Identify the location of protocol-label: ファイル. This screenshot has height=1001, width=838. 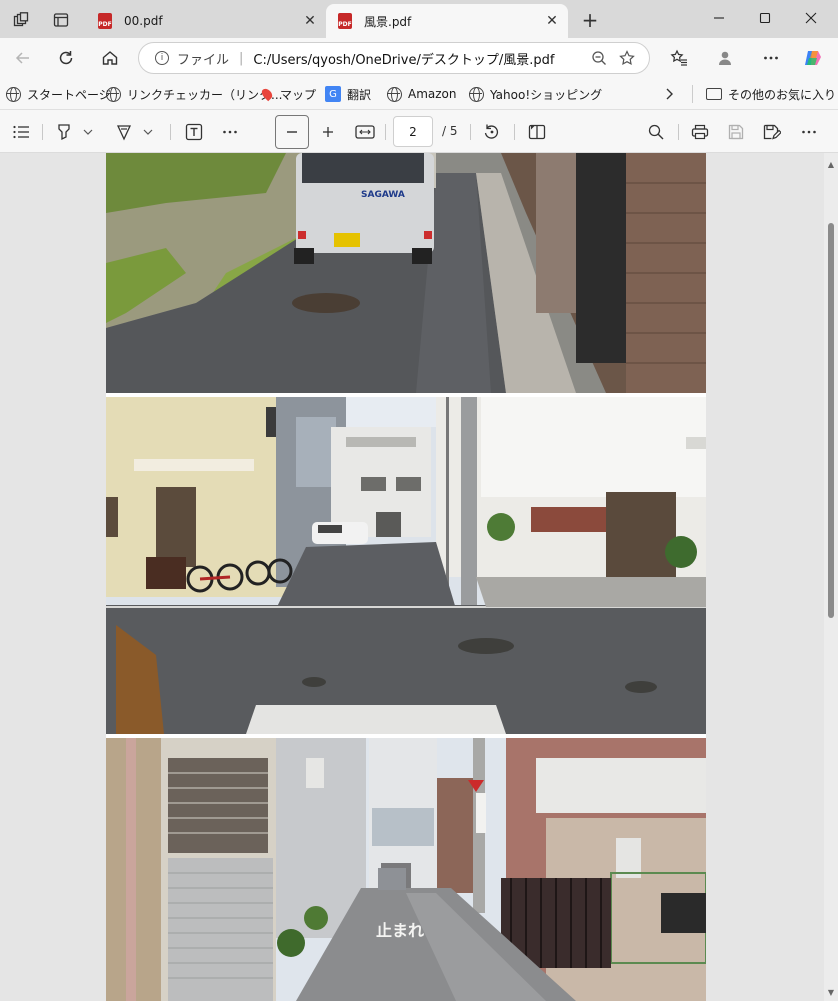
(203, 60).